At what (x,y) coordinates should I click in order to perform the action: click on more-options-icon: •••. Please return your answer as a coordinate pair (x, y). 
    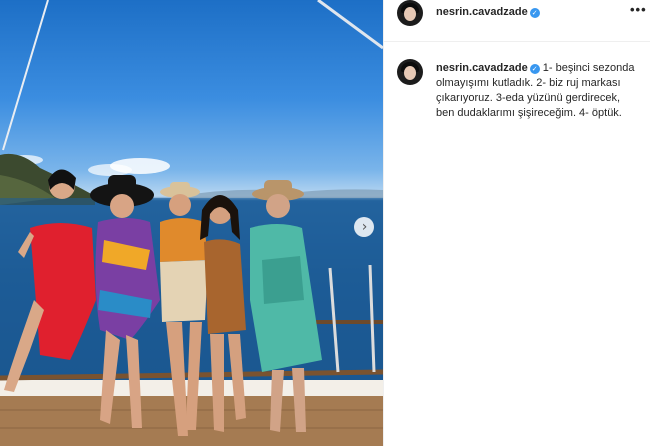
    Looking at the image, I should click on (638, 9).